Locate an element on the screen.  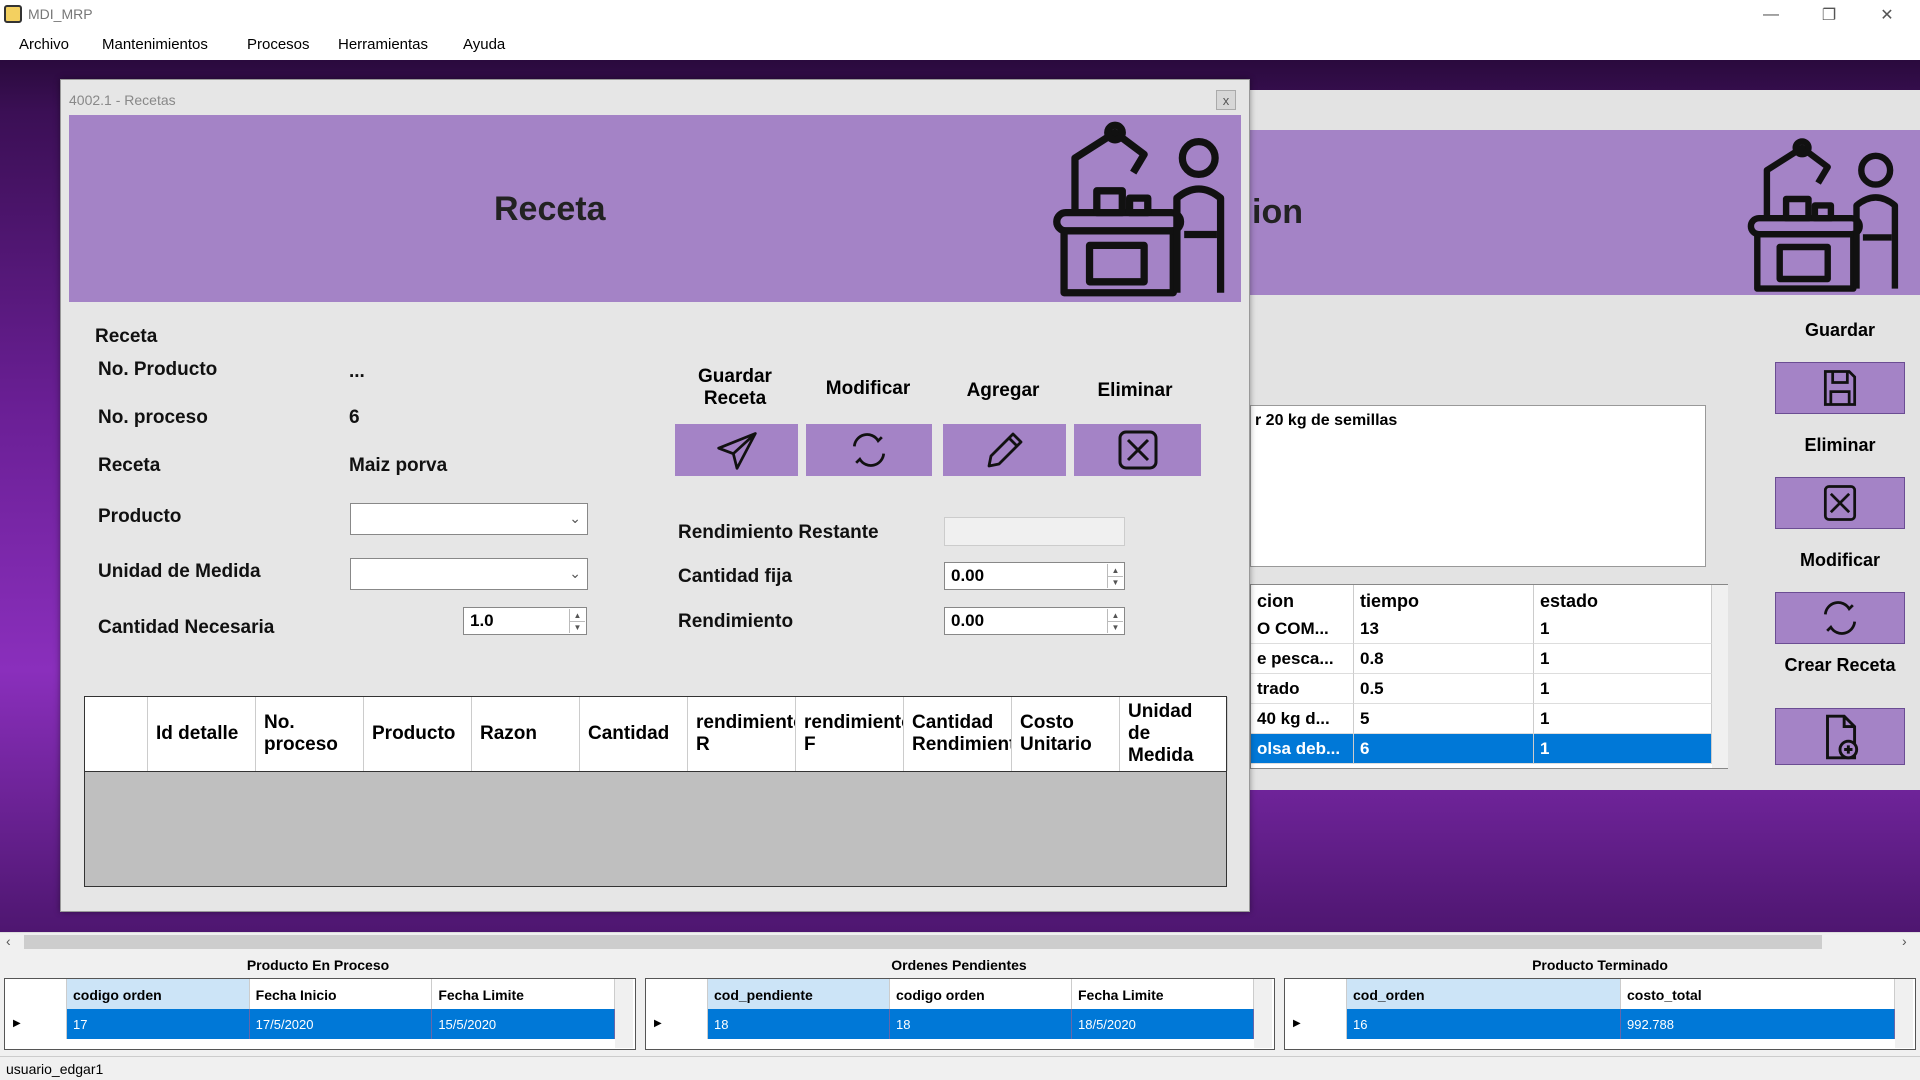
menu-herramientas: Herramientas is located at coordinates (383, 44).